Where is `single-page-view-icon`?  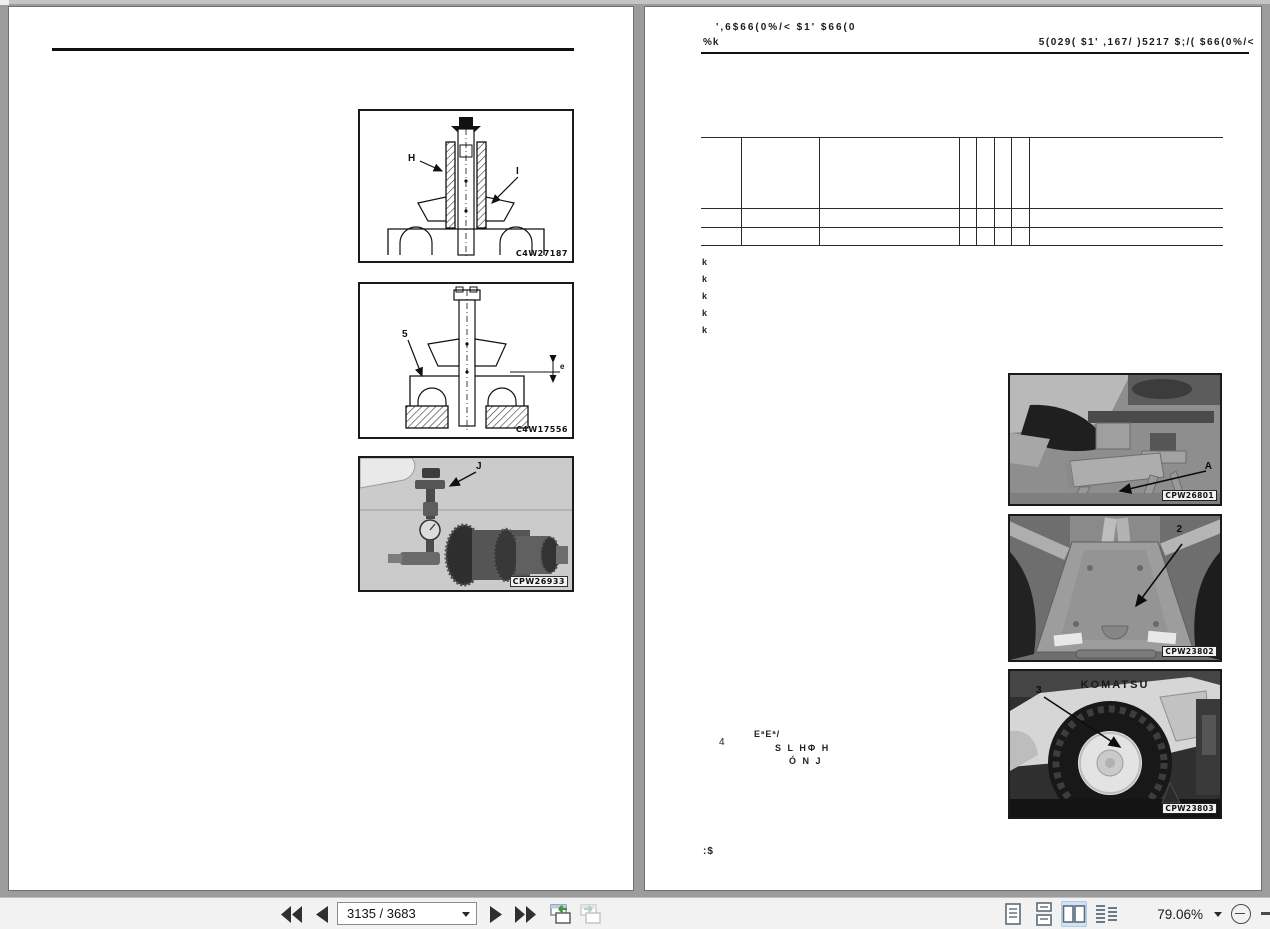 single-page-view-icon is located at coordinates (1013, 914).